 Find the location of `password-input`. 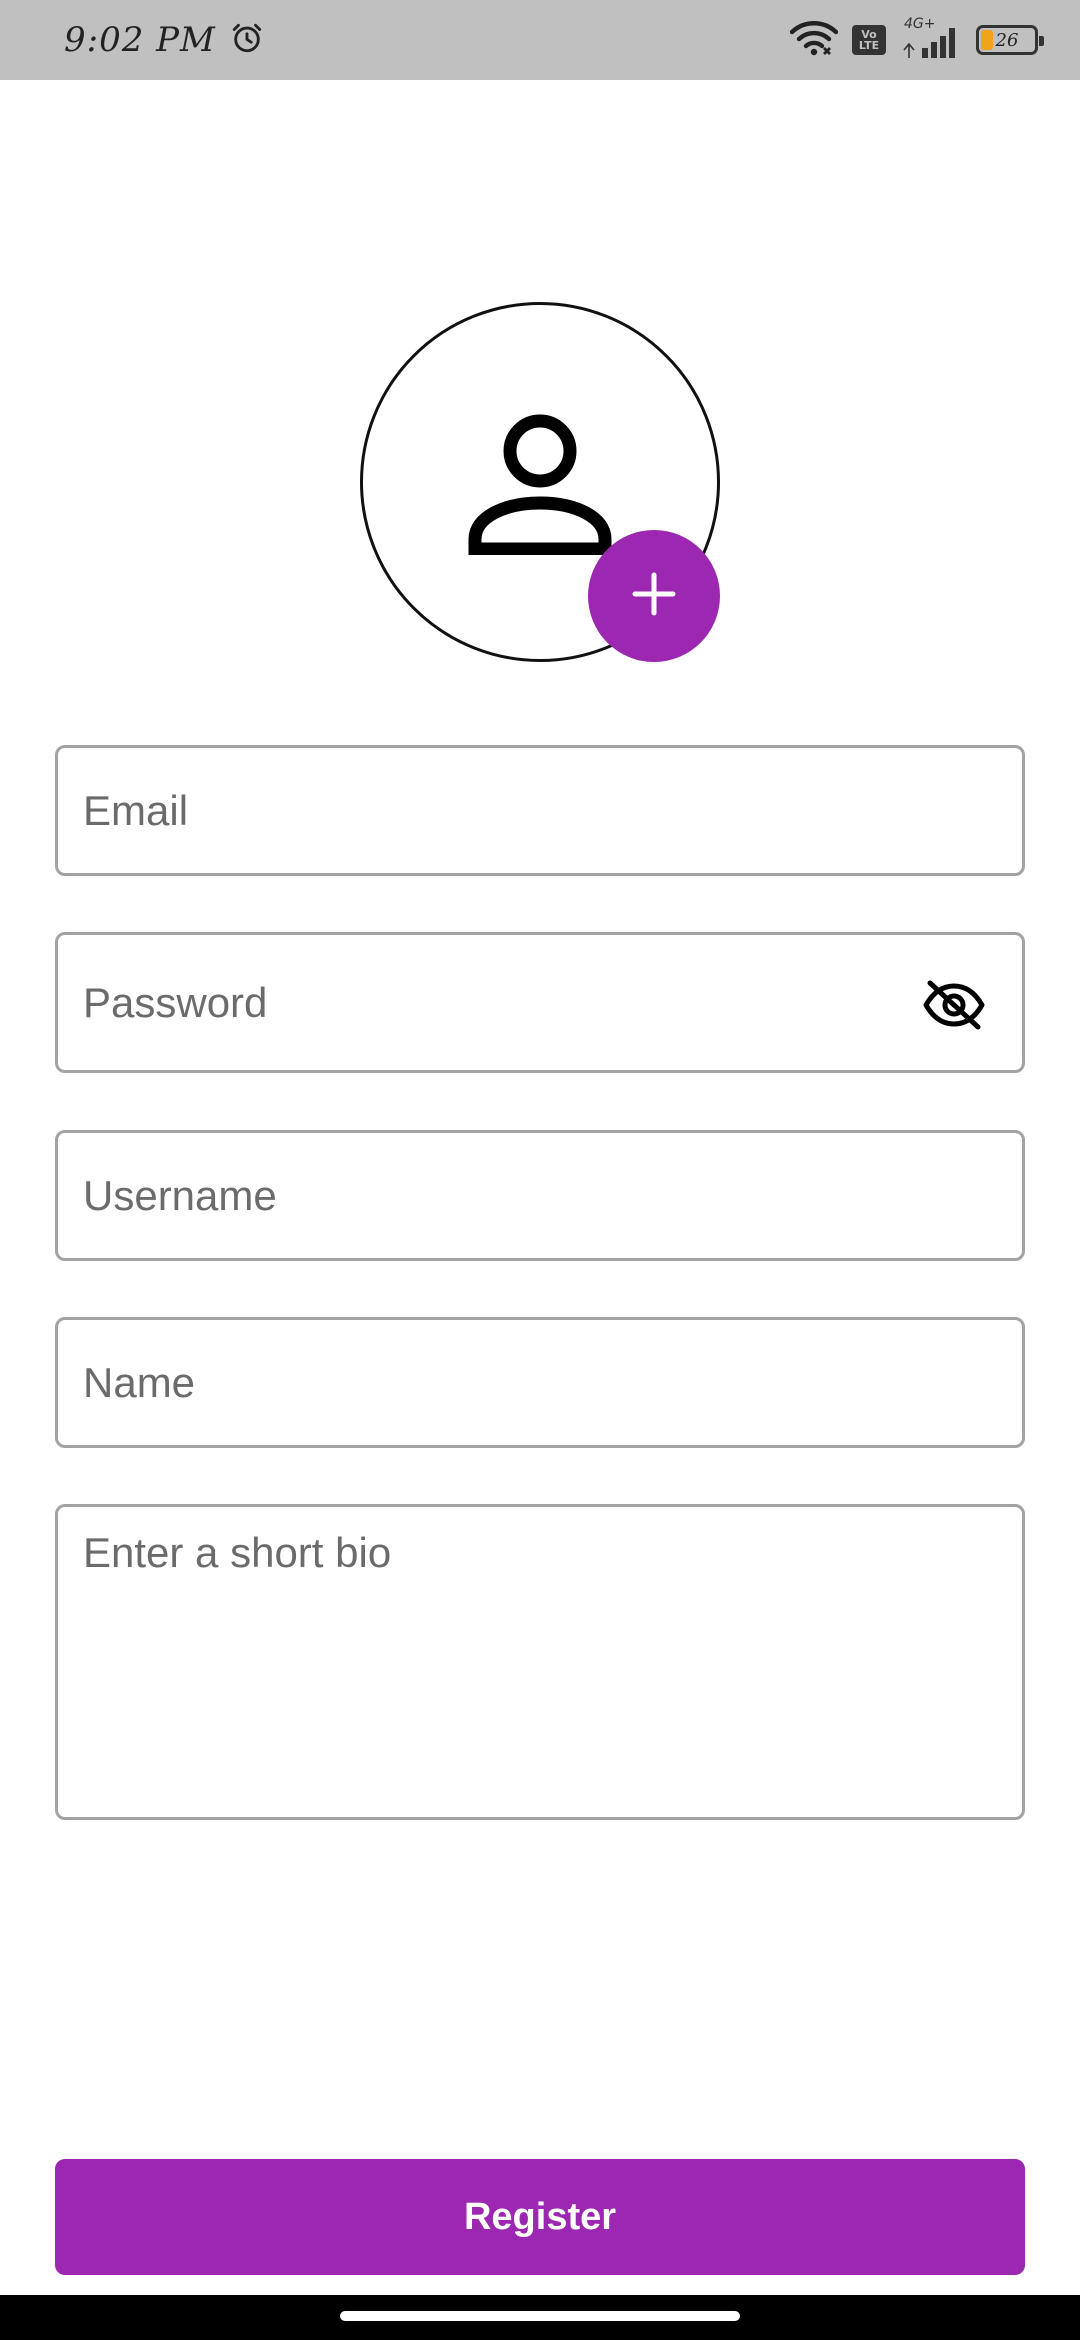

password-input is located at coordinates (540, 1002).